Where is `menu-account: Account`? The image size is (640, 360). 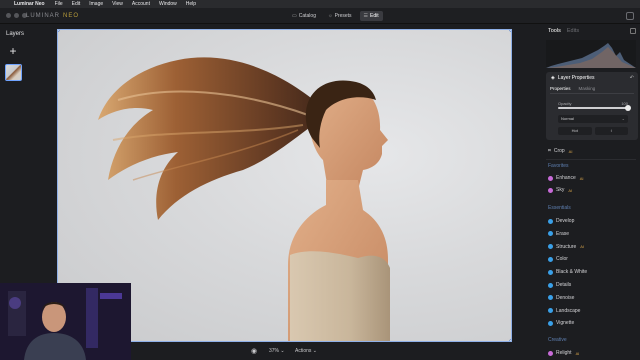
menu-account: Account is located at coordinates (141, 4).